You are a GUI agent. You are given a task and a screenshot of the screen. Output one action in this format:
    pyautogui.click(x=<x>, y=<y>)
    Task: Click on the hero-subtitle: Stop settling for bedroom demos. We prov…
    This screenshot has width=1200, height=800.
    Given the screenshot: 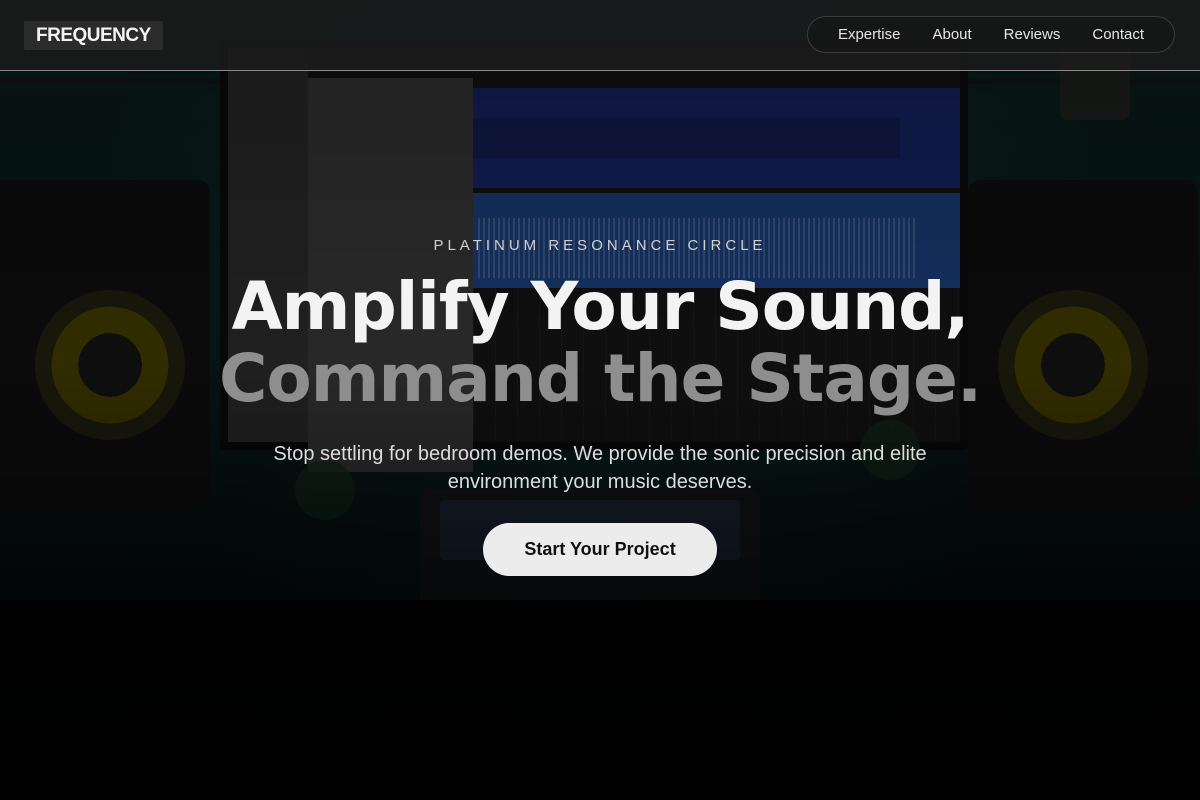 What is the action you would take?
    pyautogui.click(x=600, y=468)
    